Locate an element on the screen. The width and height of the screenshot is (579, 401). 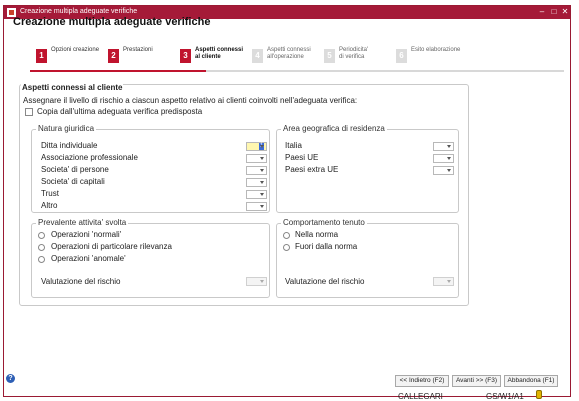
comportamento-valutazione-label: Valutazione del rischio is located at coordinates (325, 281).